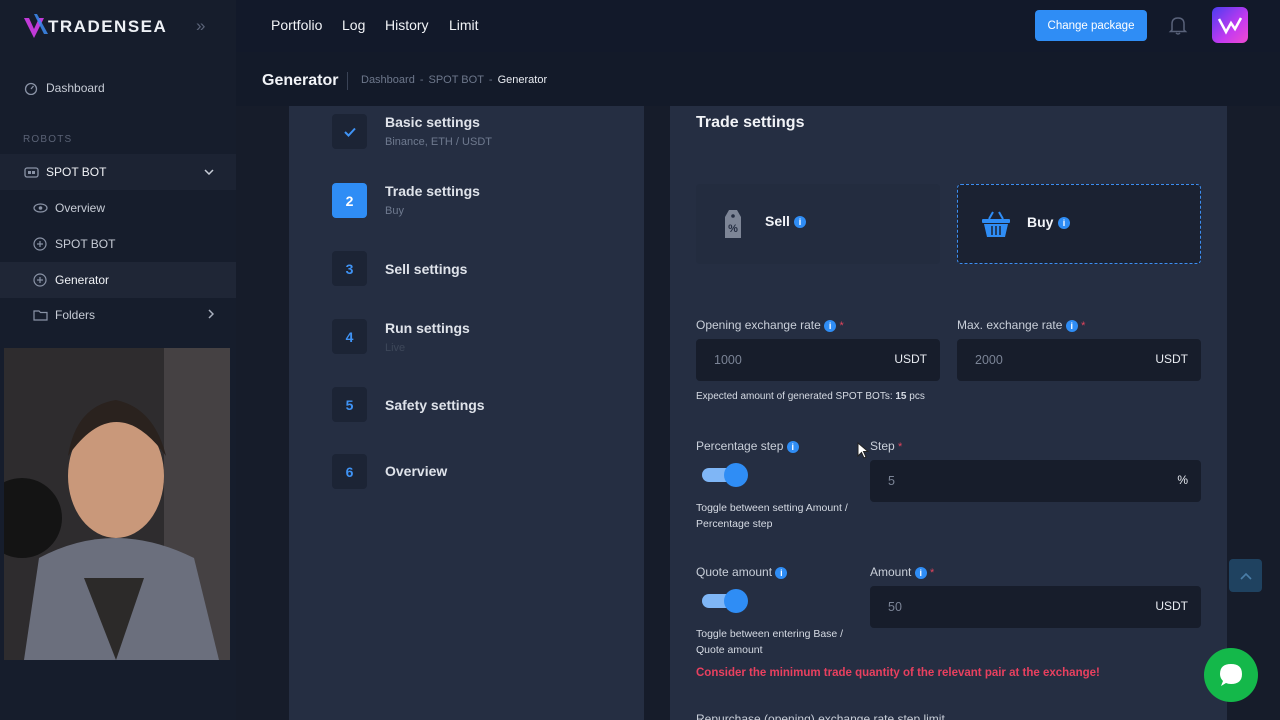 This screenshot has height=720, width=1280. I want to click on collapse-sidebar-icon: », so click(200, 26).